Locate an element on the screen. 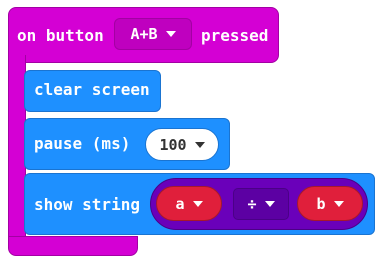  clear-screen-label: clear screen is located at coordinates (92, 89).